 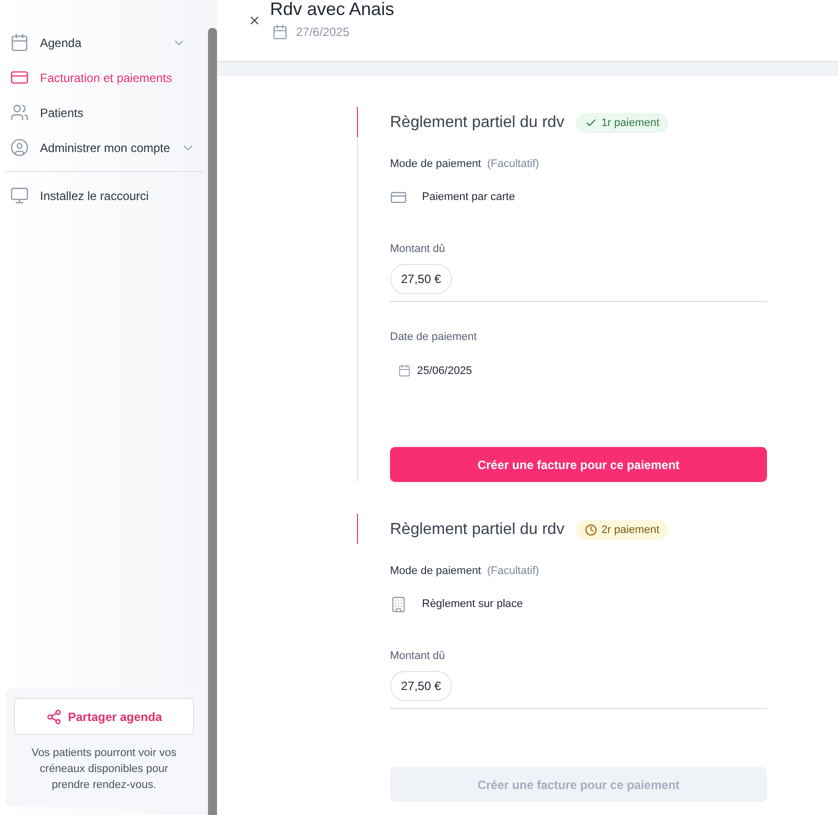 What do you see at coordinates (591, 530) in the screenshot?
I see `clock-icon` at bounding box center [591, 530].